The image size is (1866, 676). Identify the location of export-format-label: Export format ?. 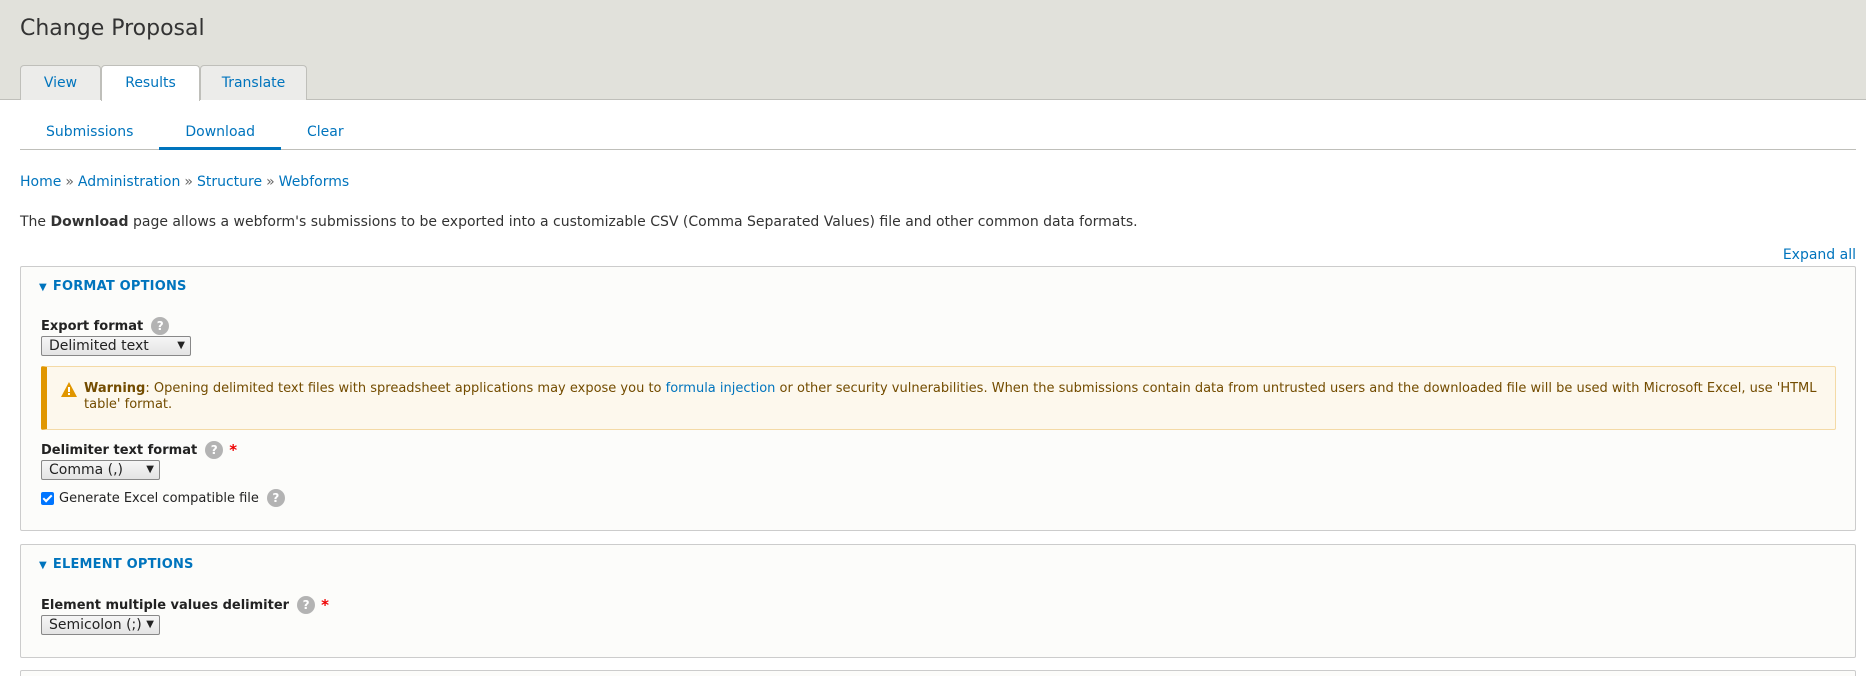
(105, 326).